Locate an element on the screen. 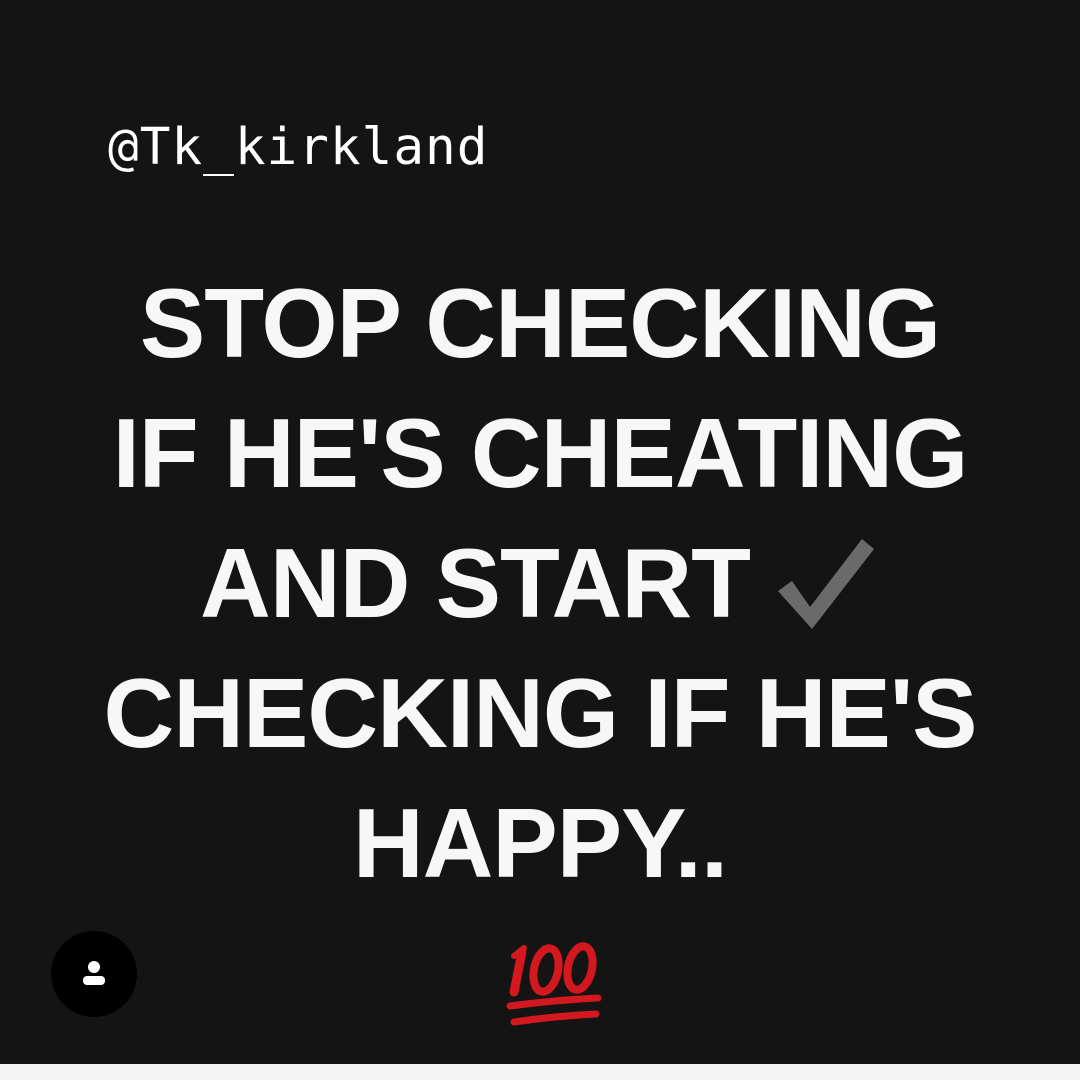  quote-line-2: IF HE'S CHEATING is located at coordinates (540, 453).